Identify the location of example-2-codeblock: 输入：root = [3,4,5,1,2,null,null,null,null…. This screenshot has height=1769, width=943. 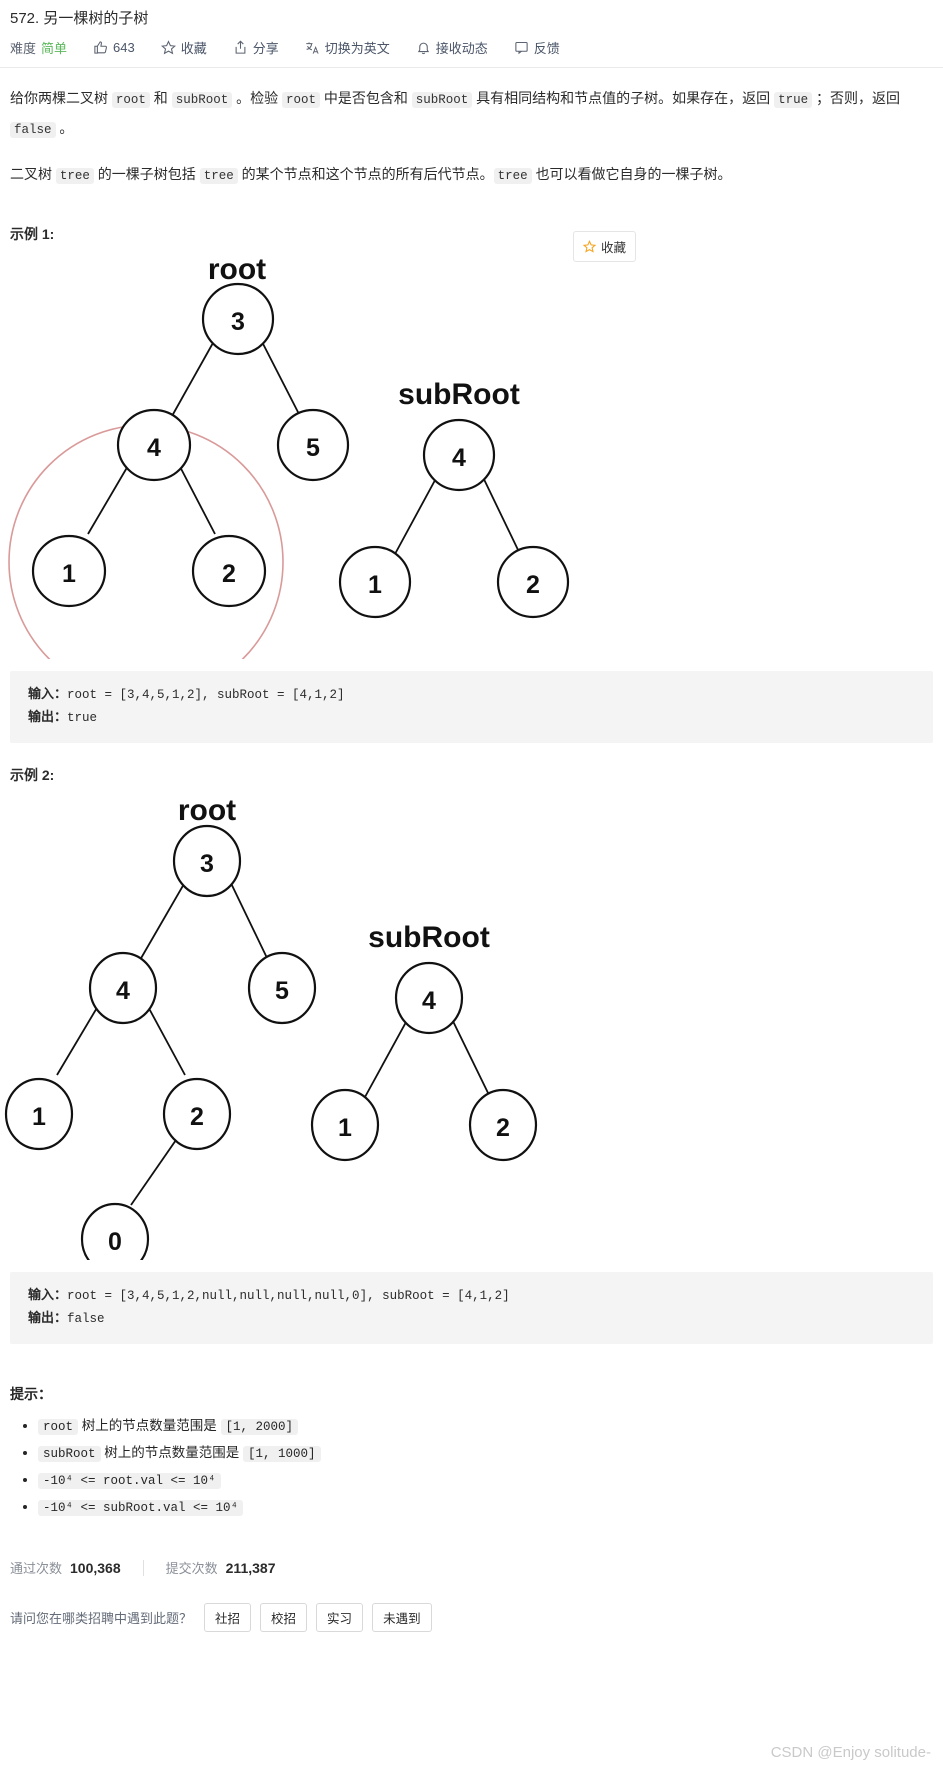
(471, 1308).